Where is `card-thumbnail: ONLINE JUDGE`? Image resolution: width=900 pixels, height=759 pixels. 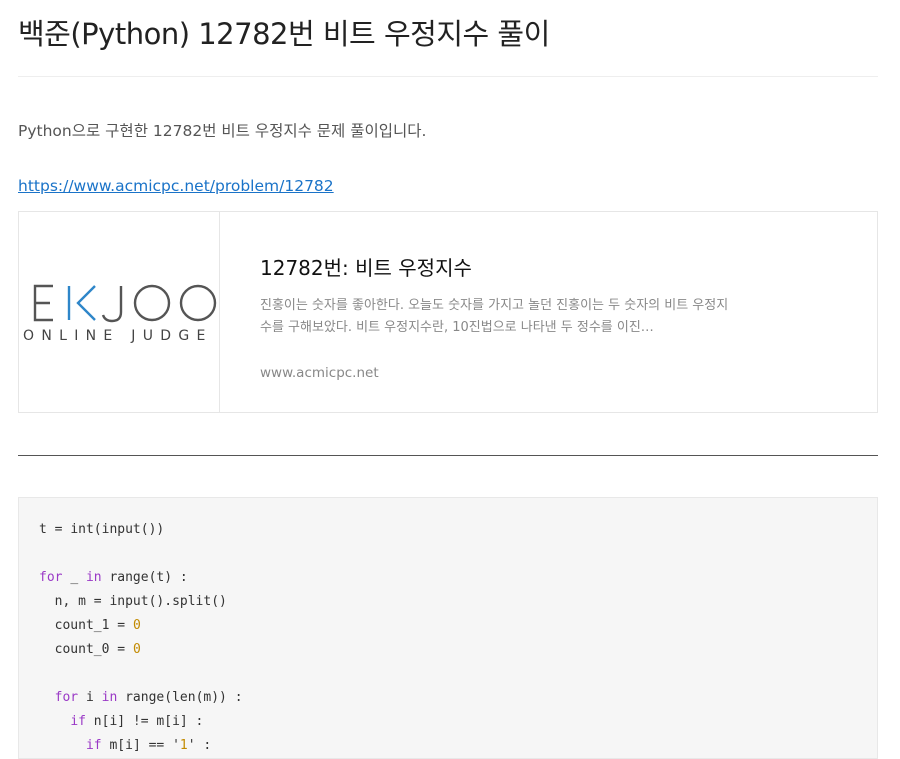
card-thumbnail: ONLINE JUDGE is located at coordinates (119, 312).